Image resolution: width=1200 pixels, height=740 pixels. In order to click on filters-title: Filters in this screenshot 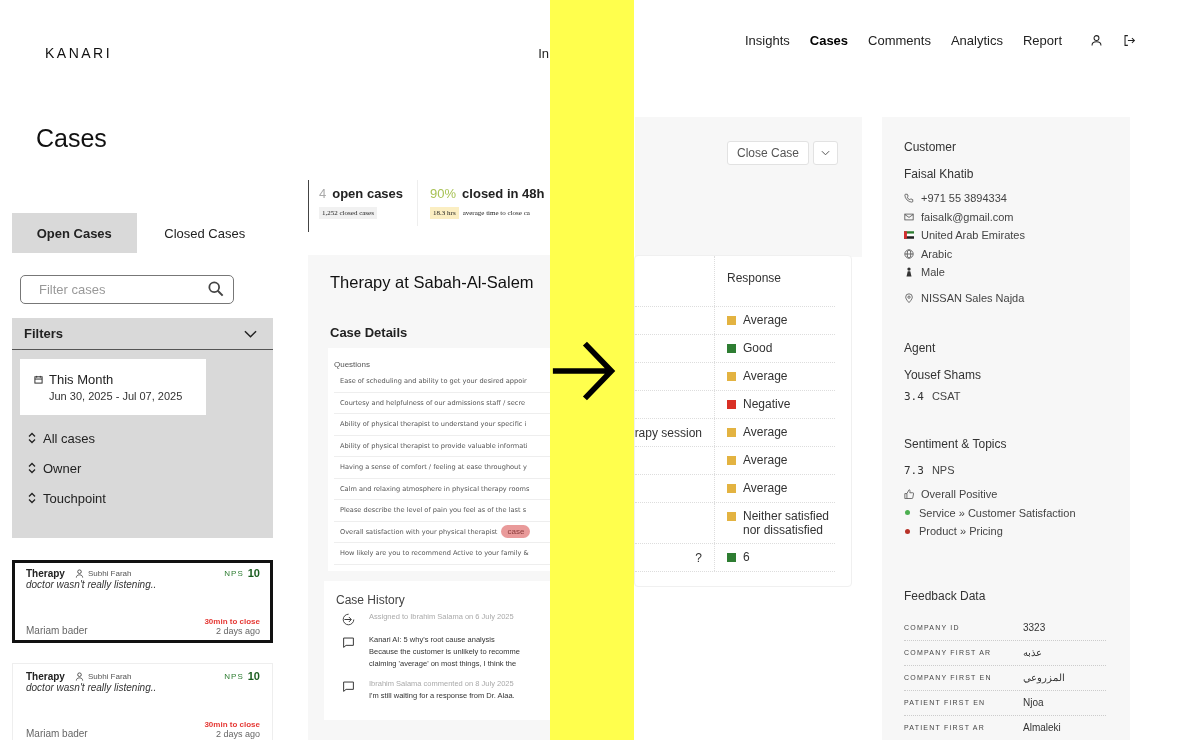, I will do `click(43, 333)`.